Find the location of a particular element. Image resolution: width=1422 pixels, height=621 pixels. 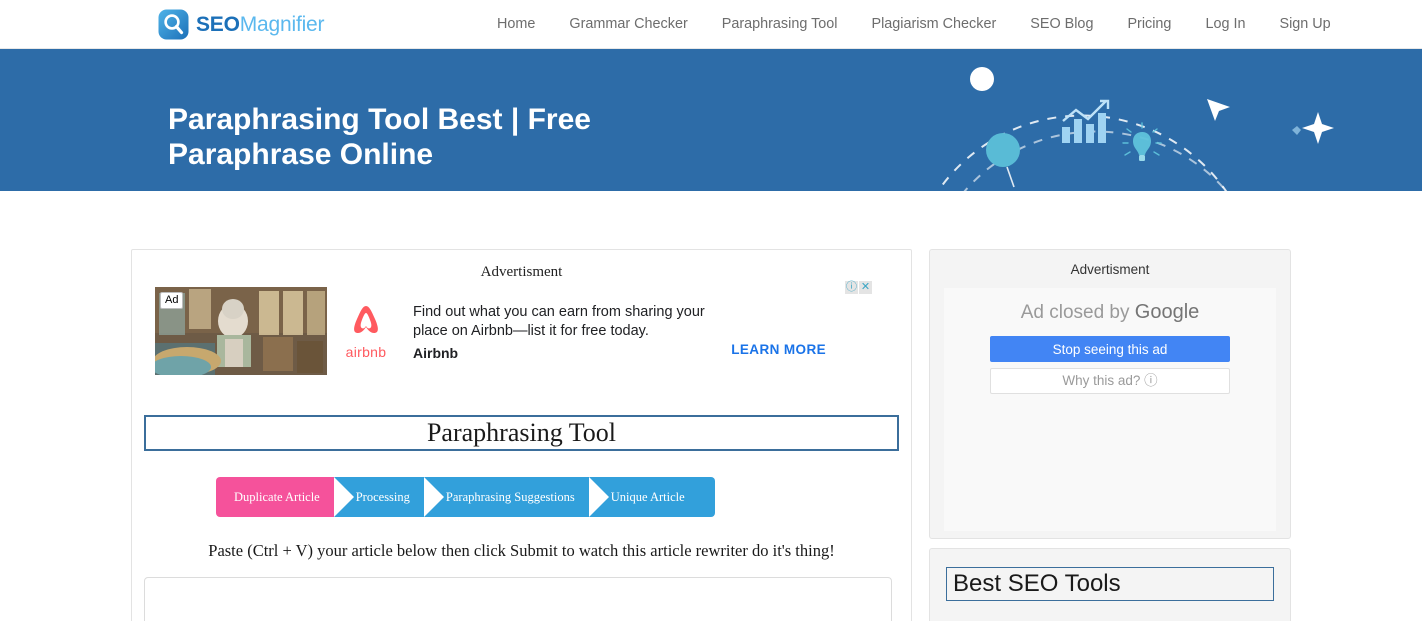

ad-brand-name: airbnb is located at coordinates (366, 352).